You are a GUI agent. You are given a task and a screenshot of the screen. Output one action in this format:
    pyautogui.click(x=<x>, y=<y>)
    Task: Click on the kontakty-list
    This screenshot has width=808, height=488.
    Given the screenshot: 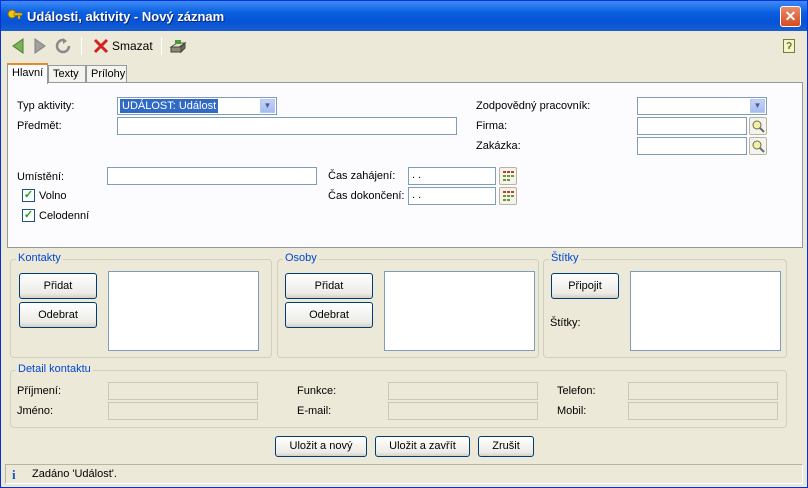 What is the action you would take?
    pyautogui.click(x=183, y=311)
    